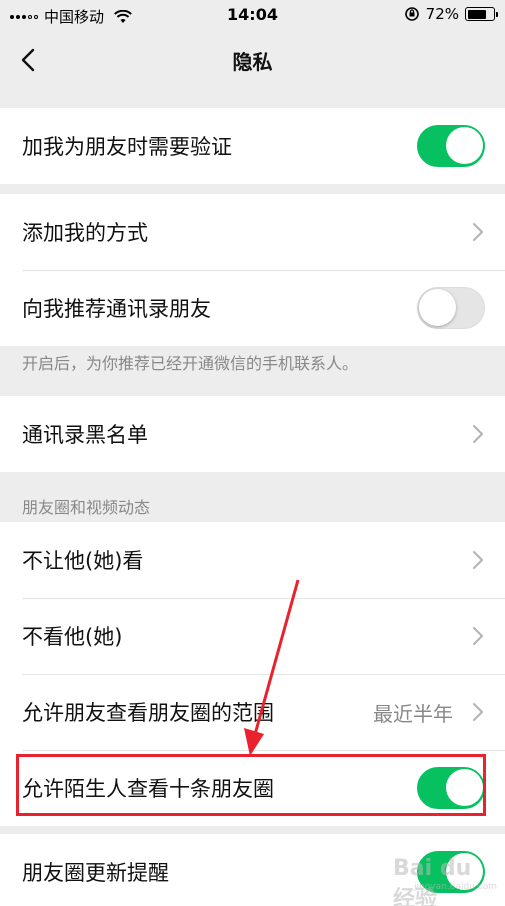 This screenshot has width=505, height=906. What do you see at coordinates (413, 713) in the screenshot?
I see `visible-range-value: 最近半年` at bounding box center [413, 713].